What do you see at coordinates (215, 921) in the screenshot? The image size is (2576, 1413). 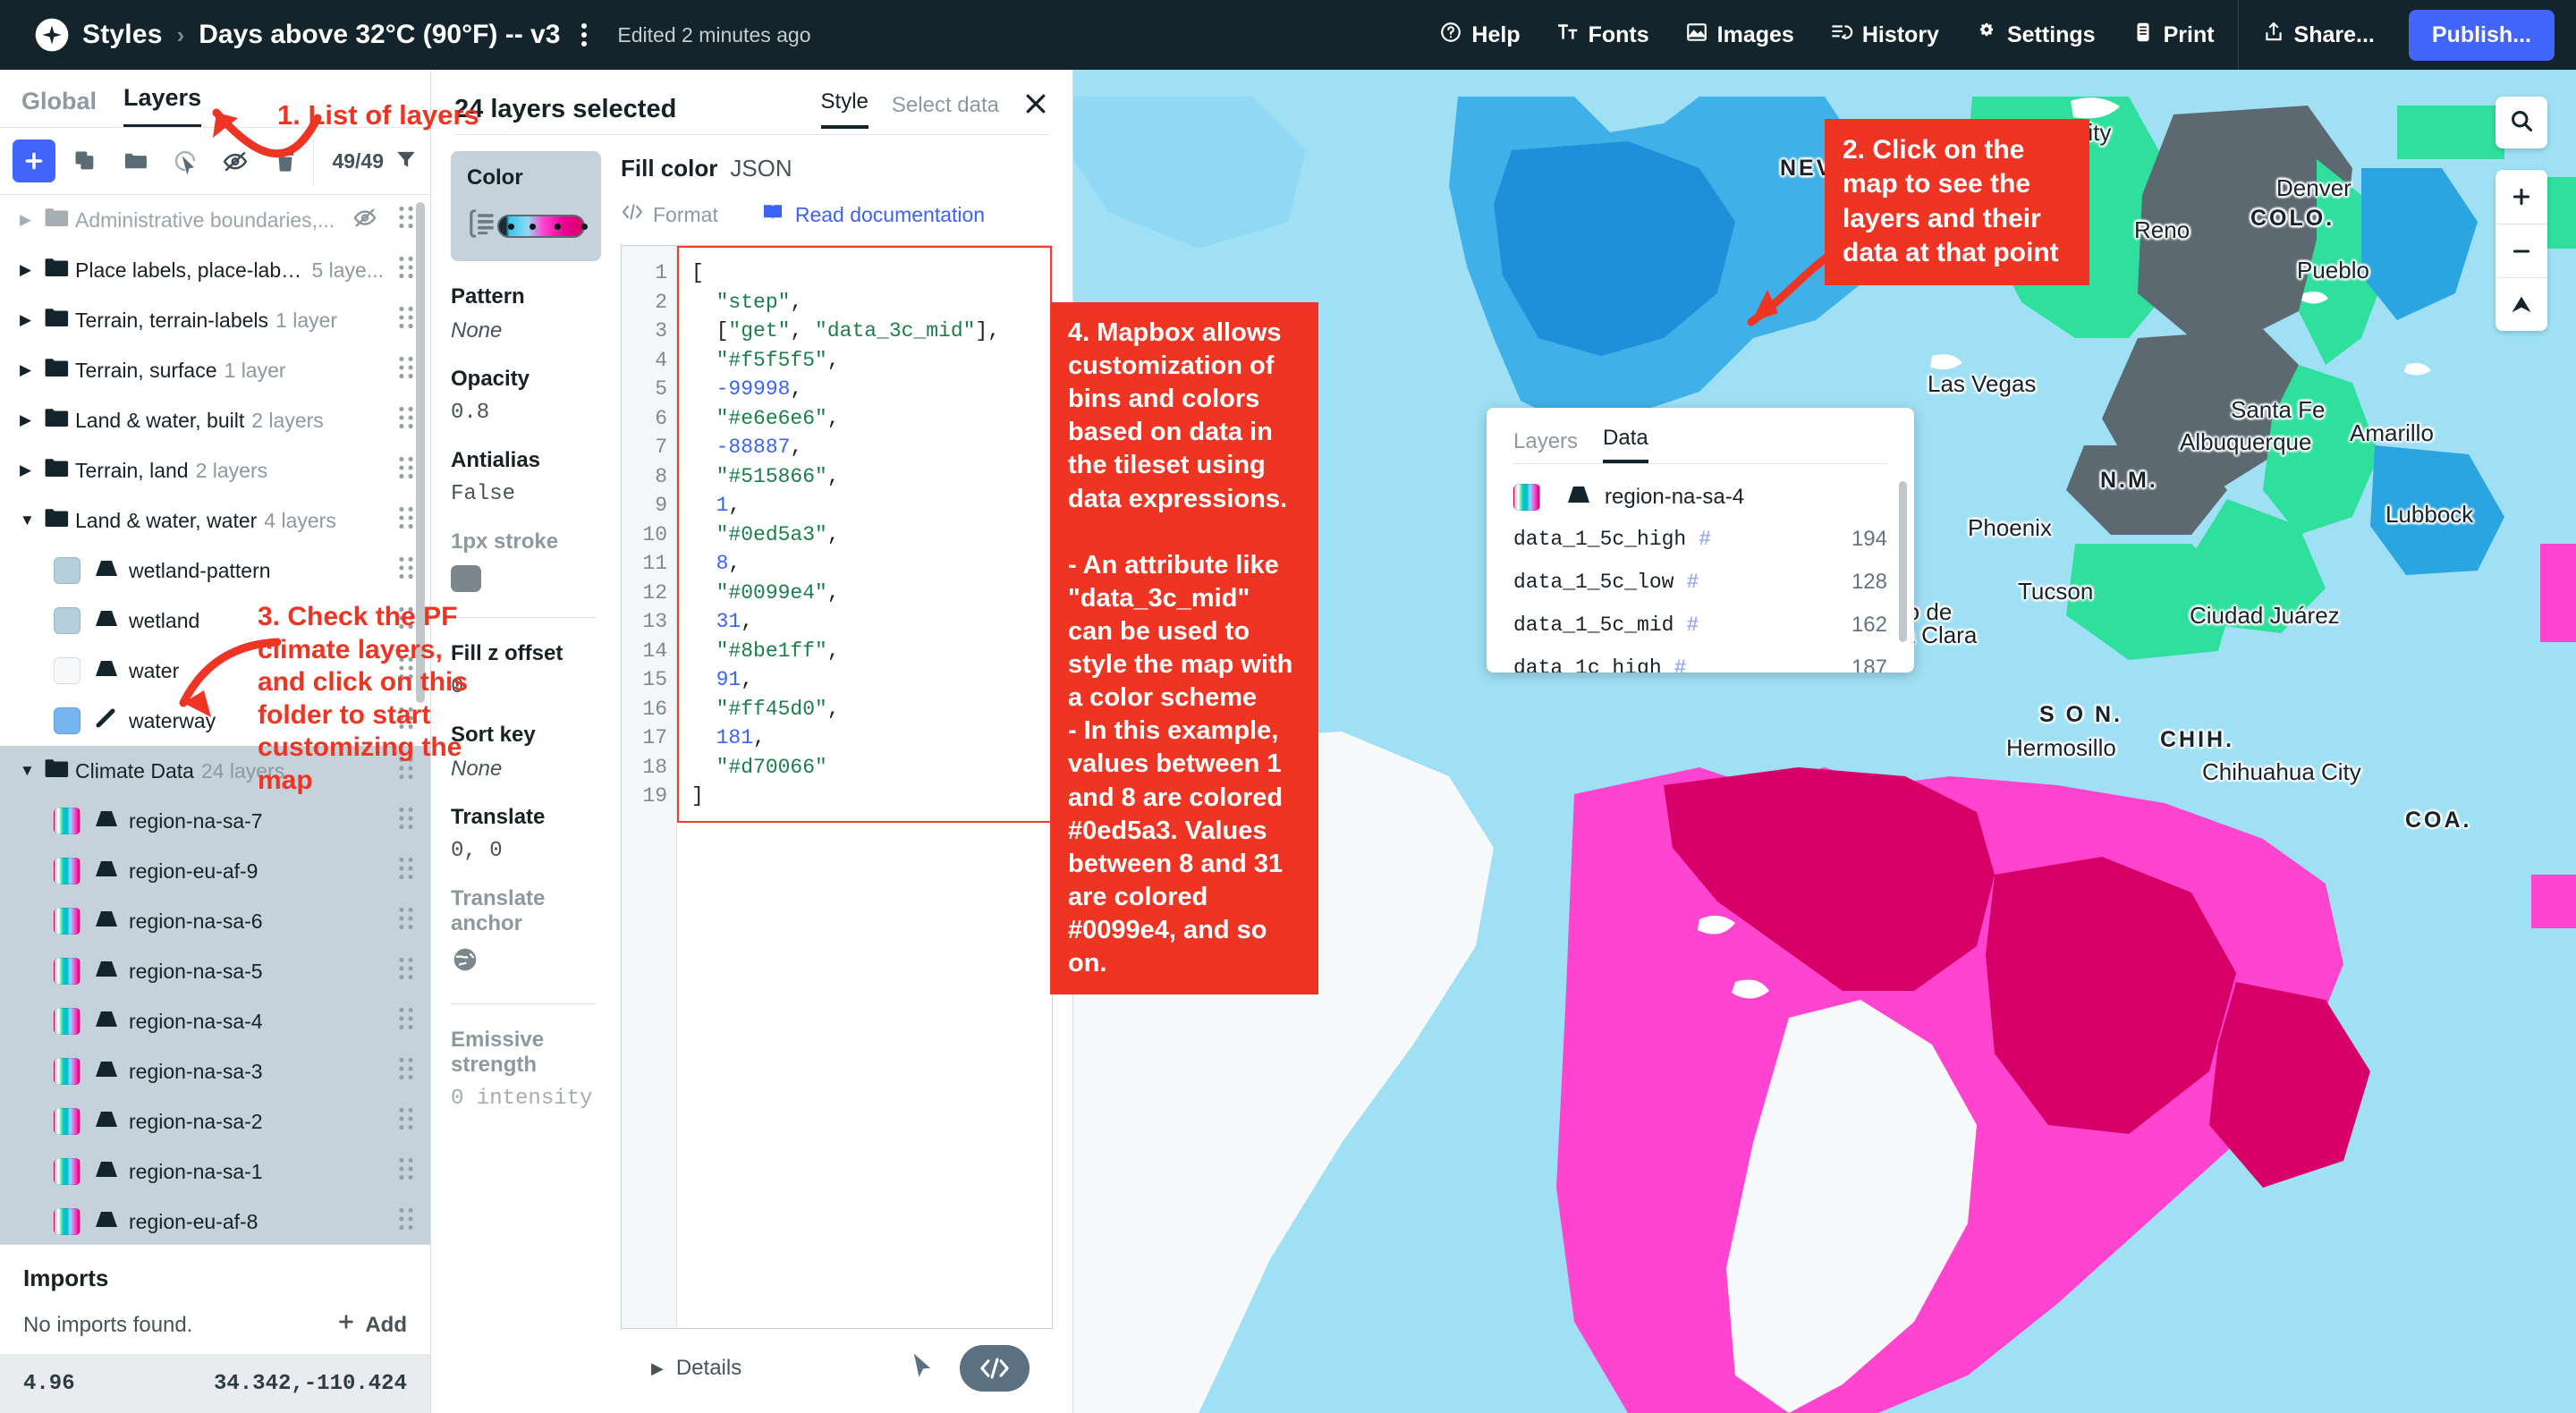 I see `layer-row: region-na-sa-6` at bounding box center [215, 921].